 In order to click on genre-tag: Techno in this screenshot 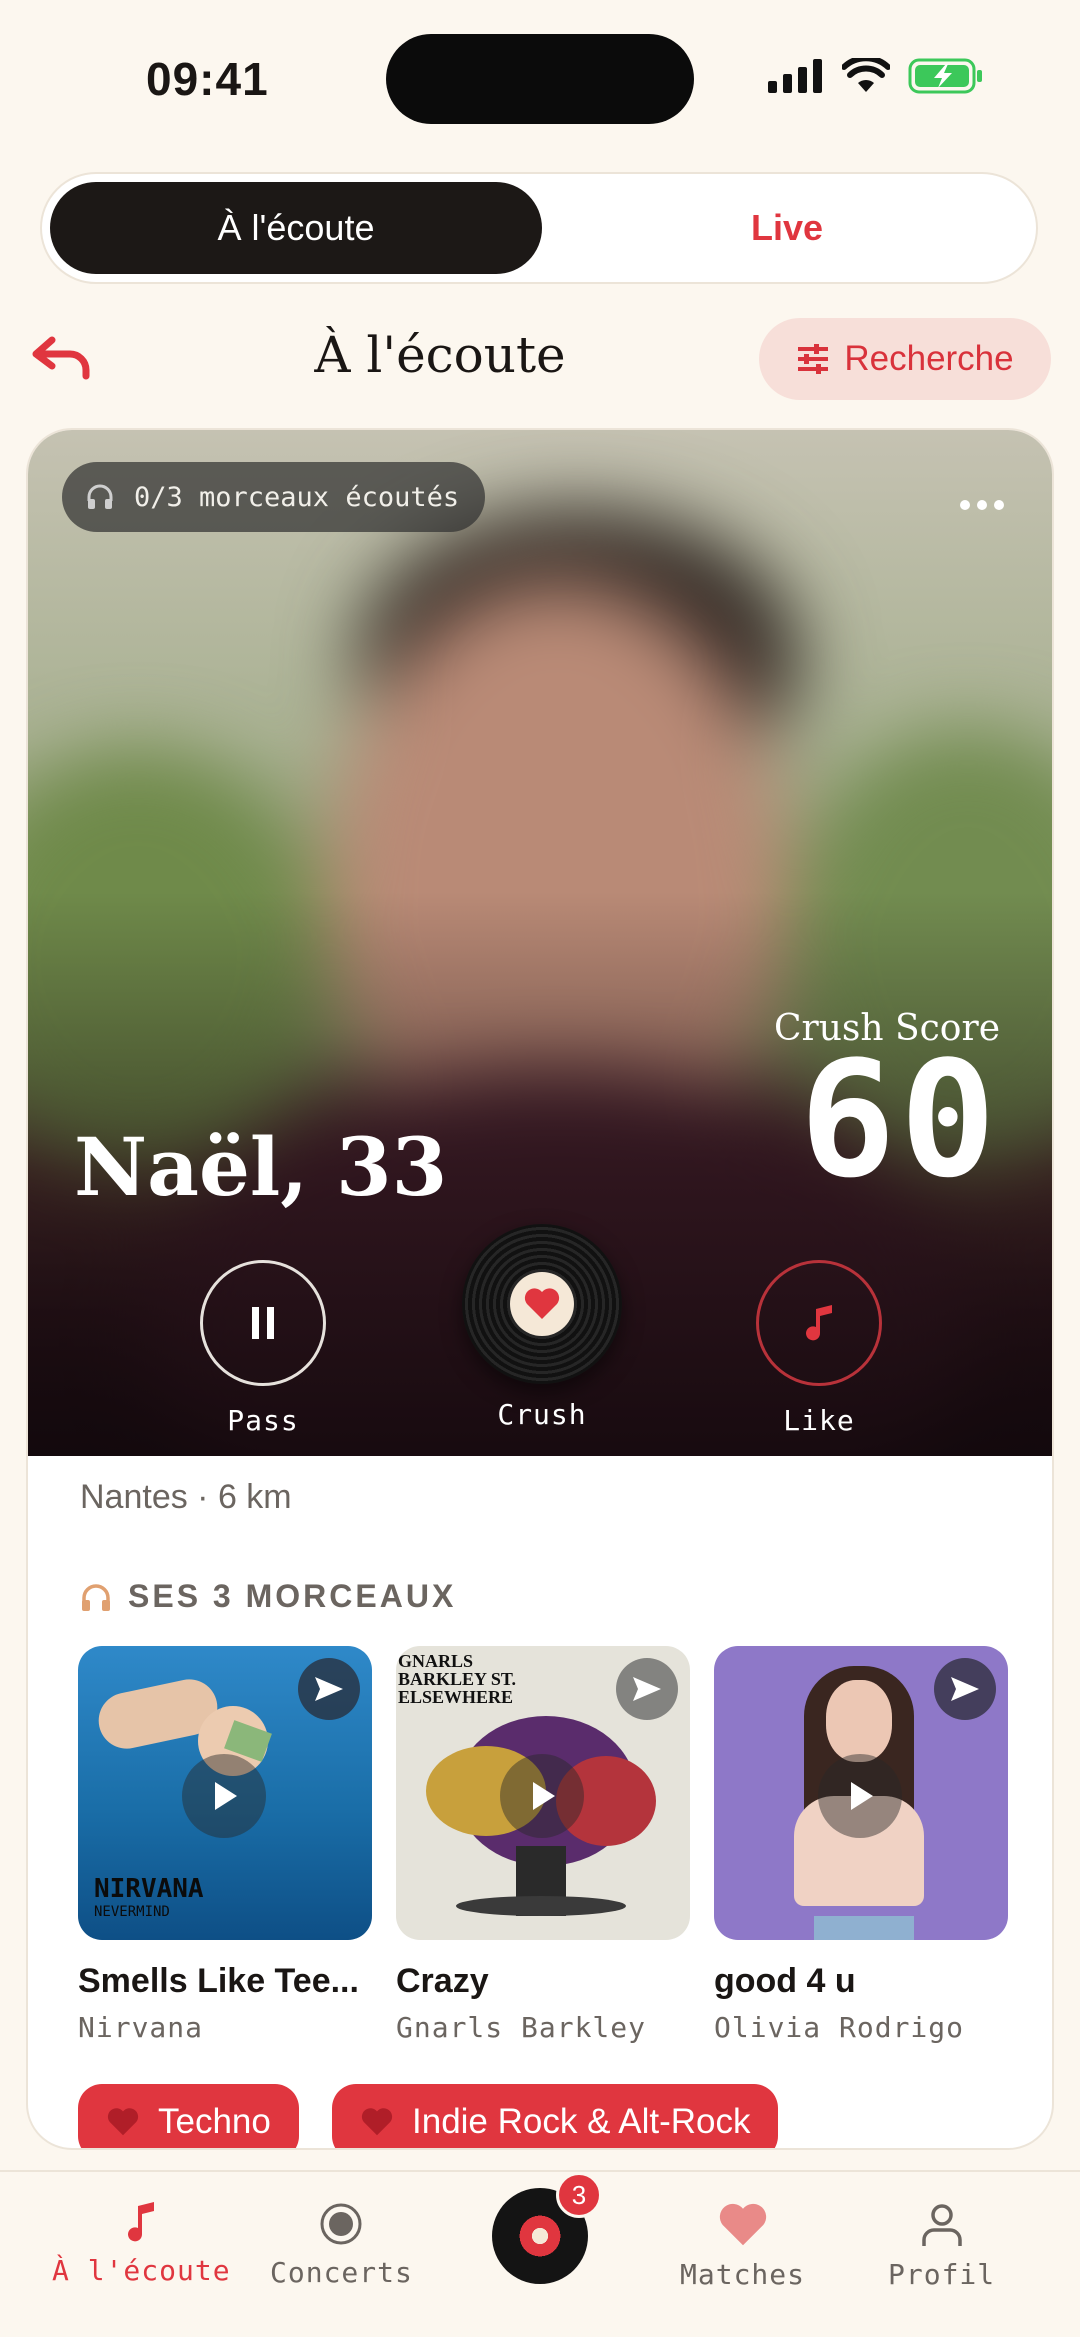, I will do `click(188, 2116)`.